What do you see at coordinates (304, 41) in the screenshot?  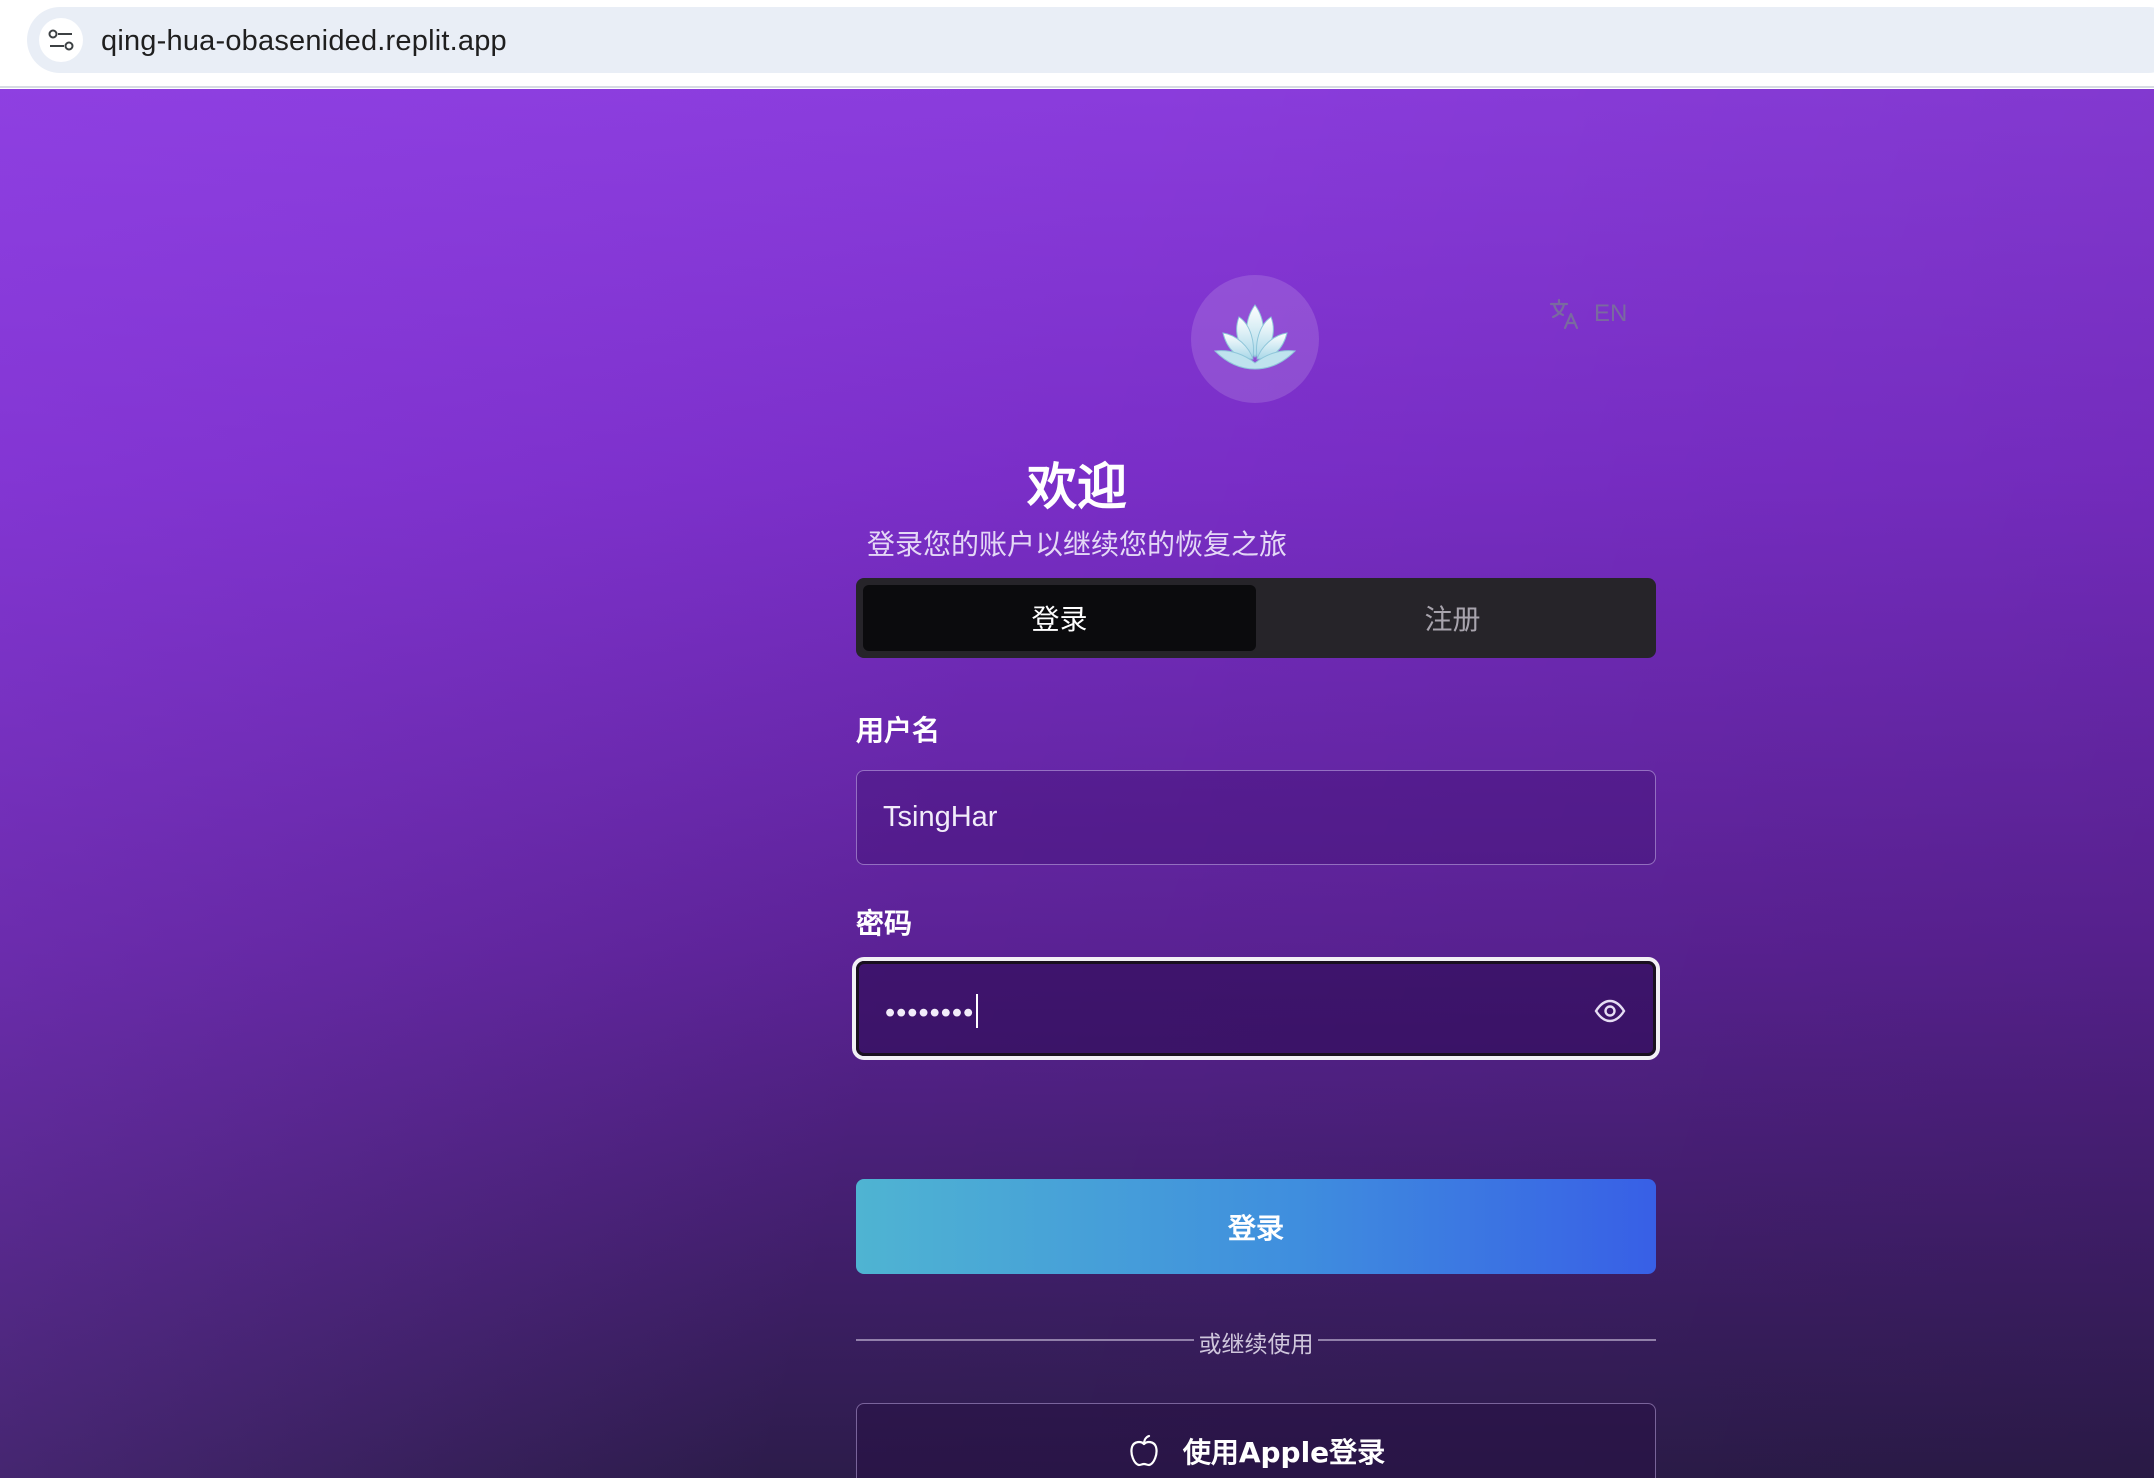 I see `url-text: qing-hua-obasenided.replit.app` at bounding box center [304, 41].